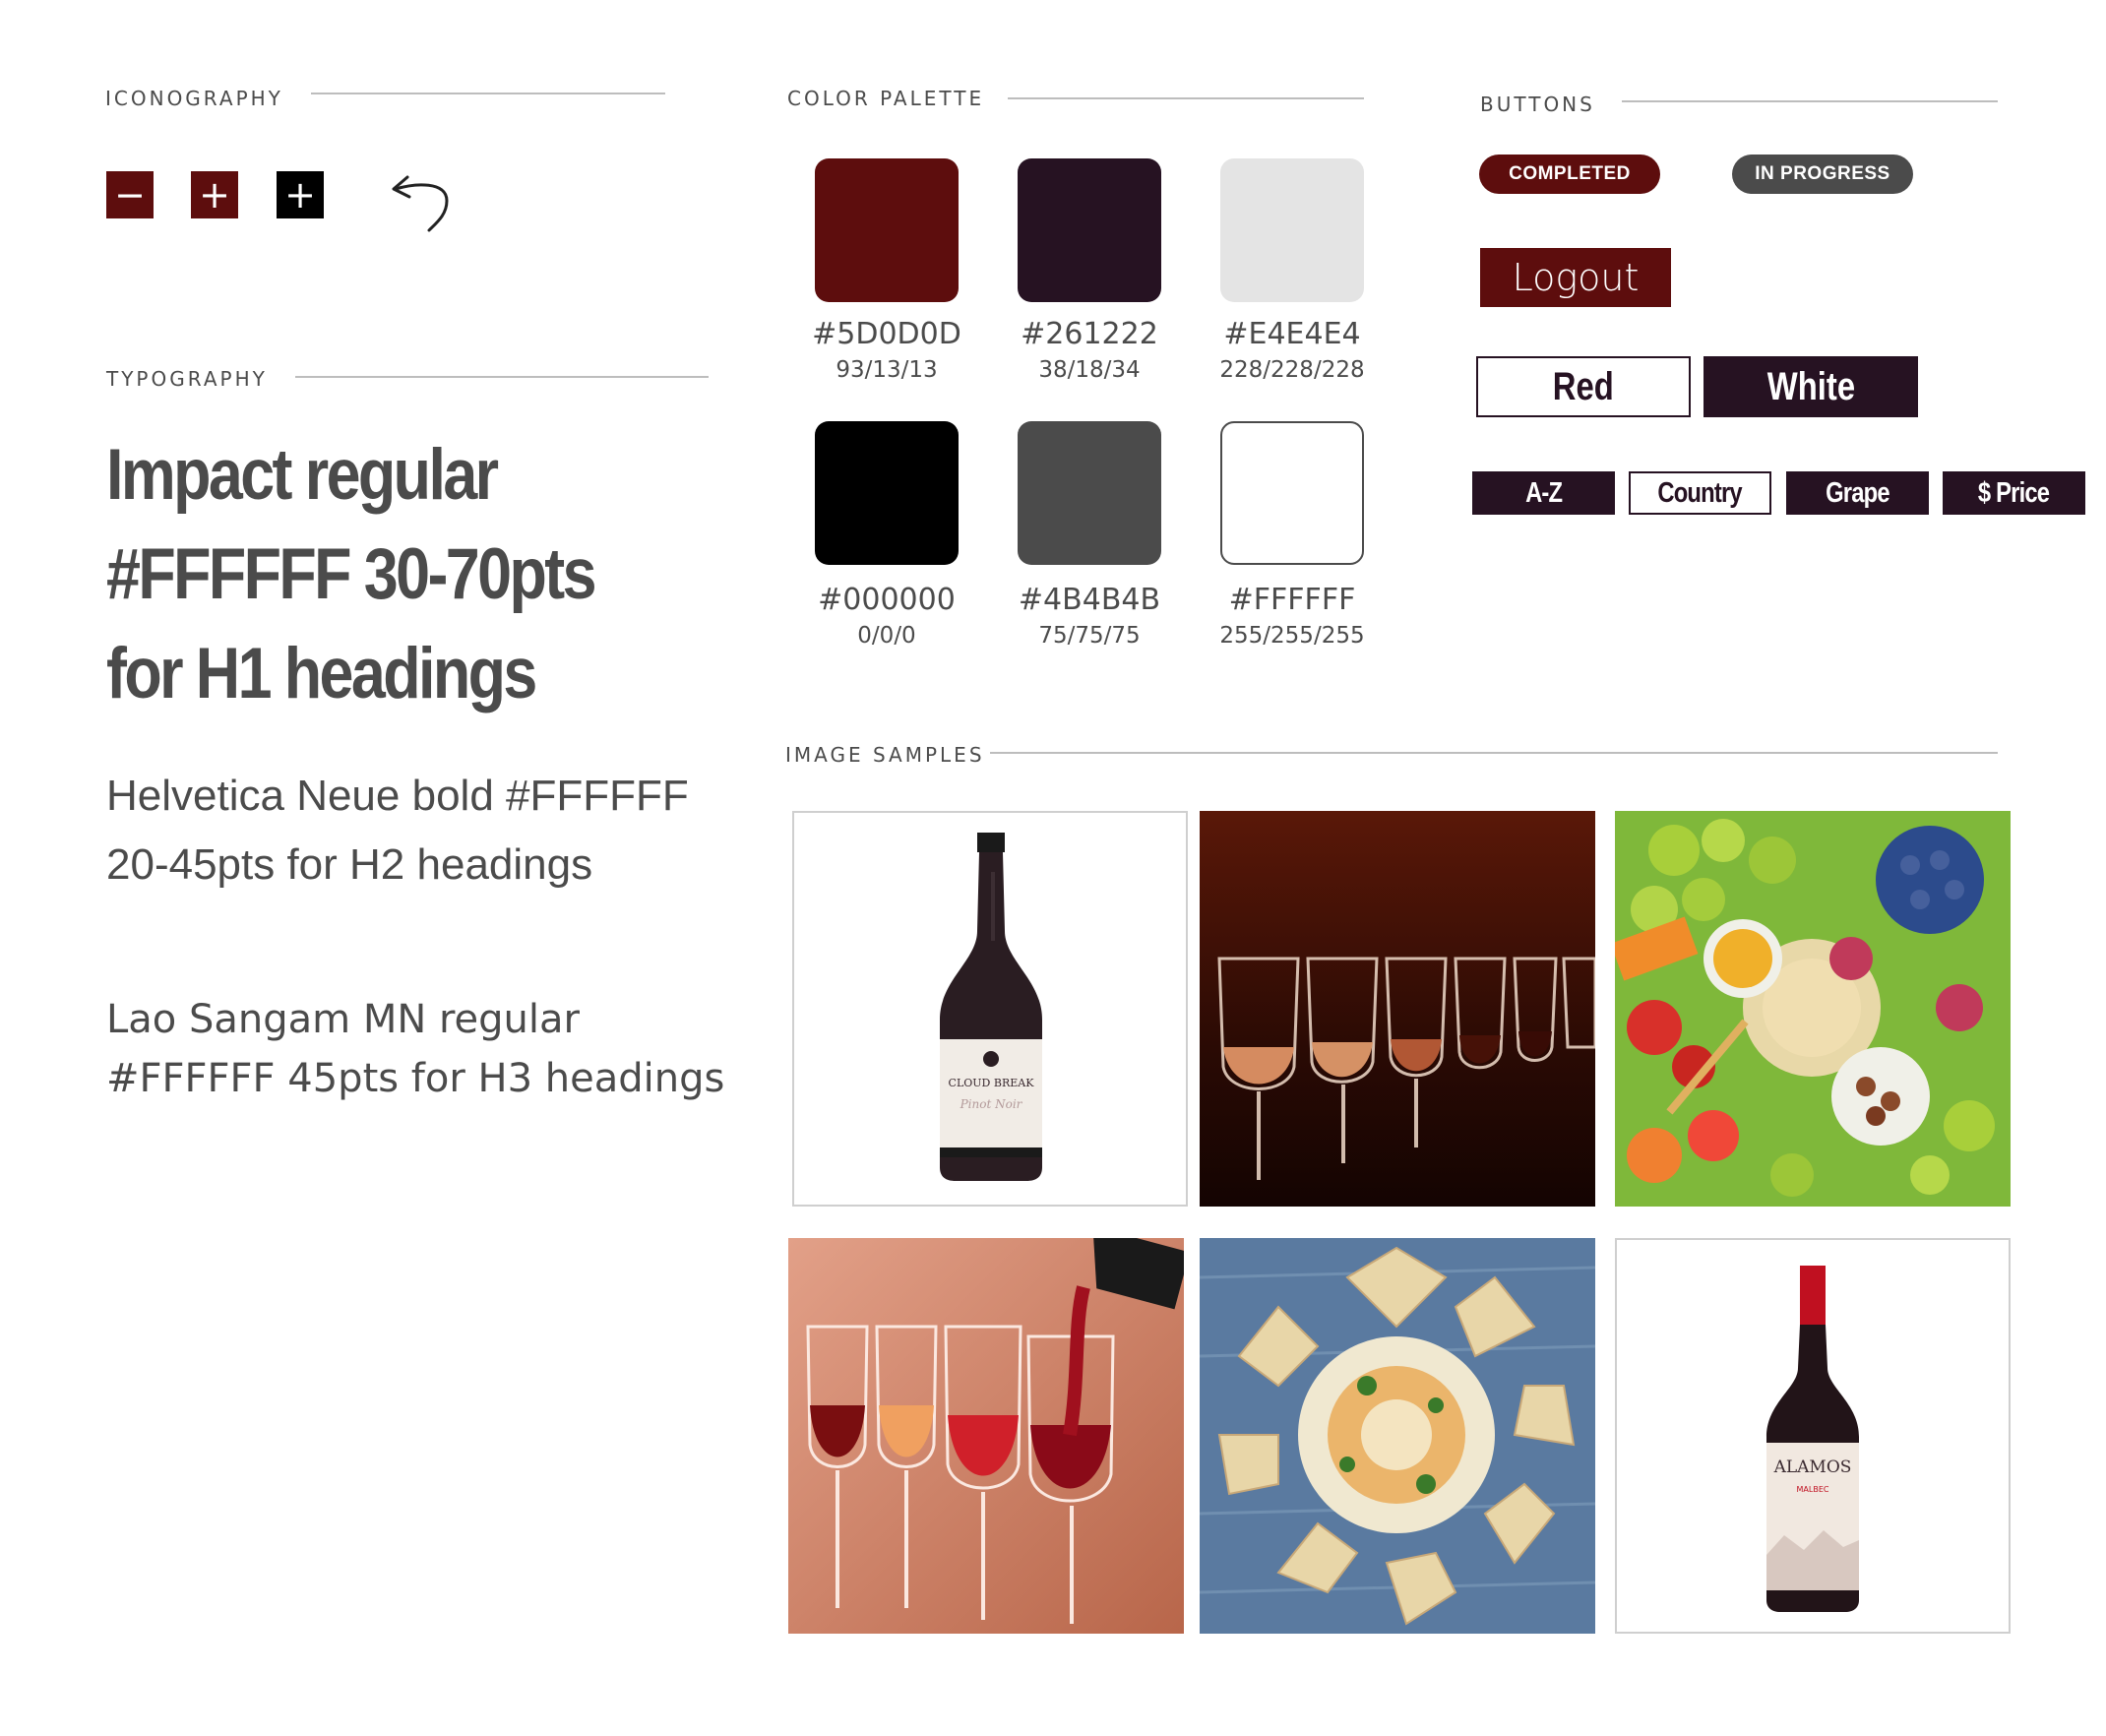  What do you see at coordinates (1292, 600) in the screenshot?
I see `swatch-hex: #FFFFFF` at bounding box center [1292, 600].